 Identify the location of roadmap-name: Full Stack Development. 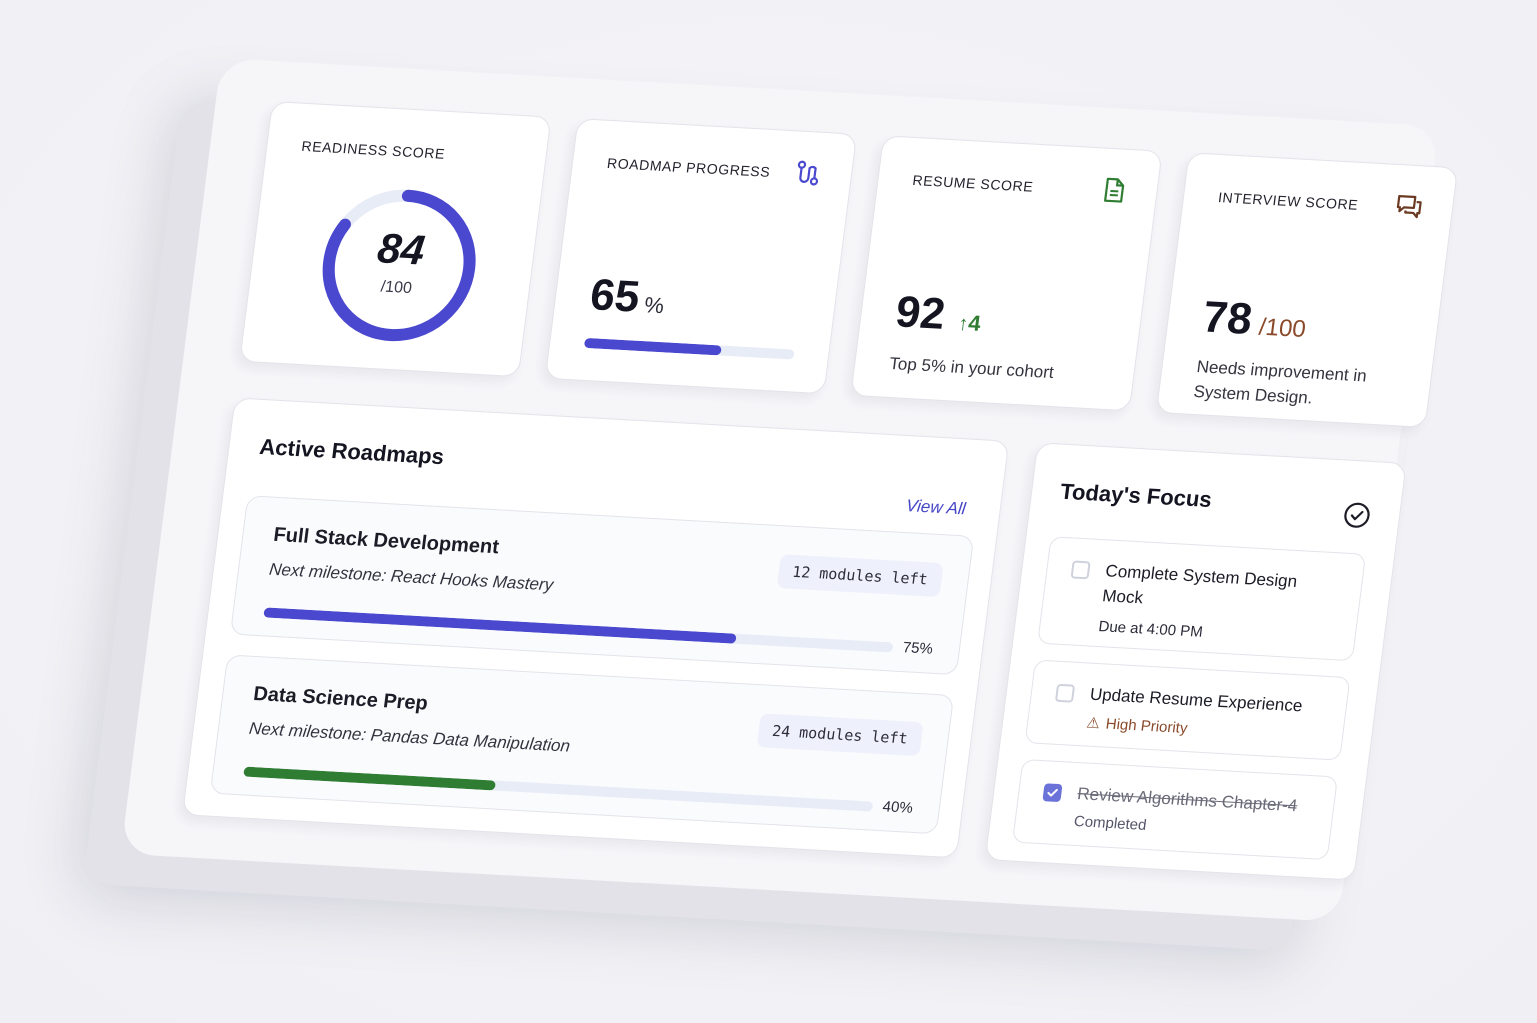
(386, 541).